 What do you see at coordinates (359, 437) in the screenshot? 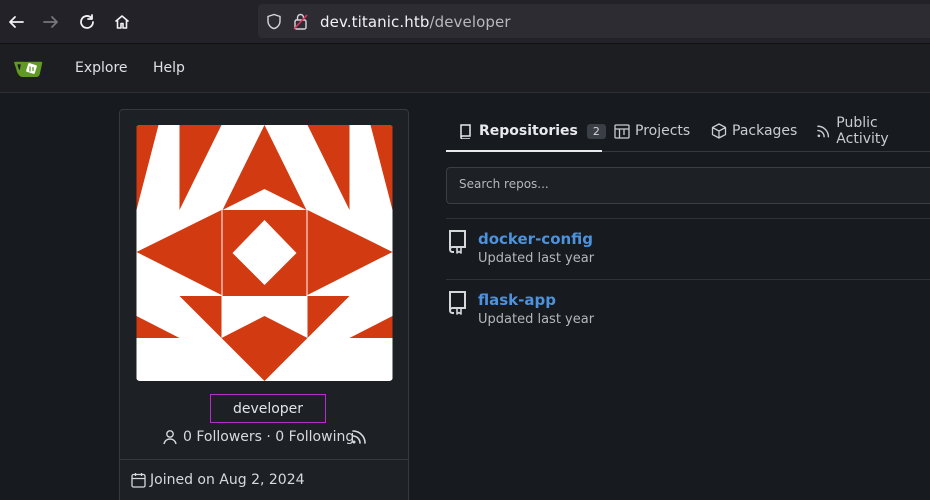
I see `rss-feed-icon` at bounding box center [359, 437].